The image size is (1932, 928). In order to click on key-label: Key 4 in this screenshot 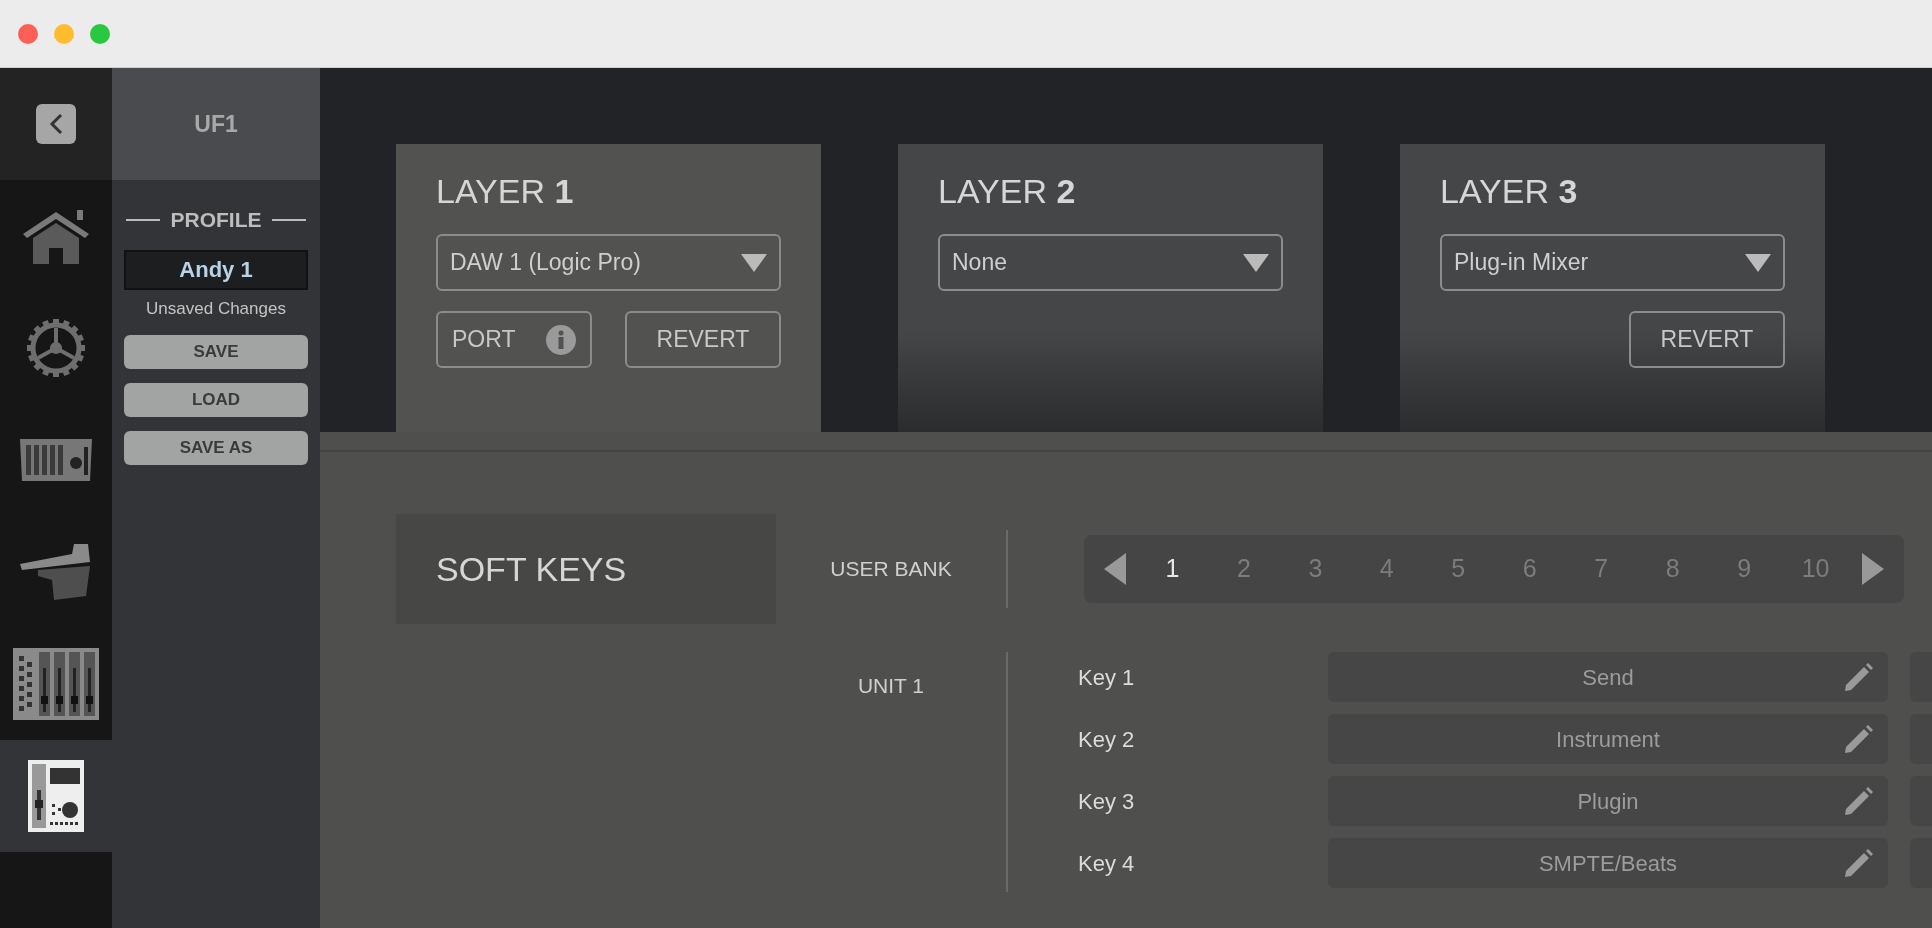, I will do `click(1107, 863)`.